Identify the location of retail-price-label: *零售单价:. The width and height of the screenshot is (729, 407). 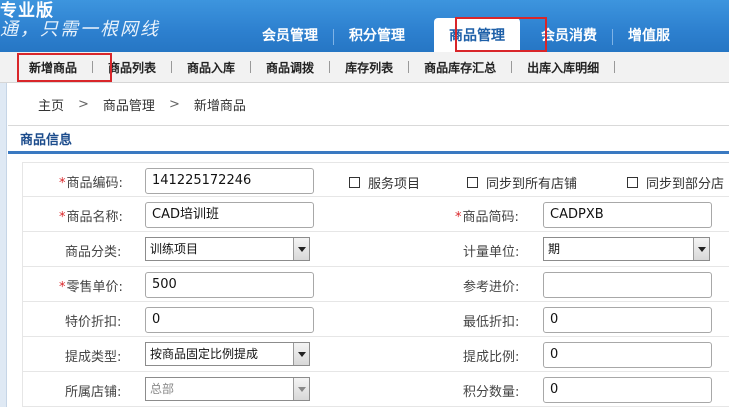
(91, 285).